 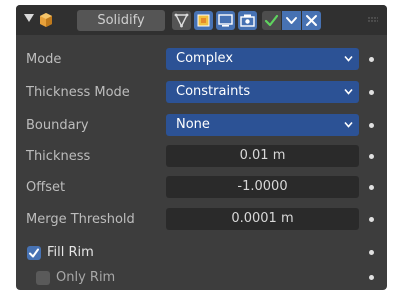 What do you see at coordinates (78, 92) in the screenshot?
I see `thickness-mode-label: Thickness Mode` at bounding box center [78, 92].